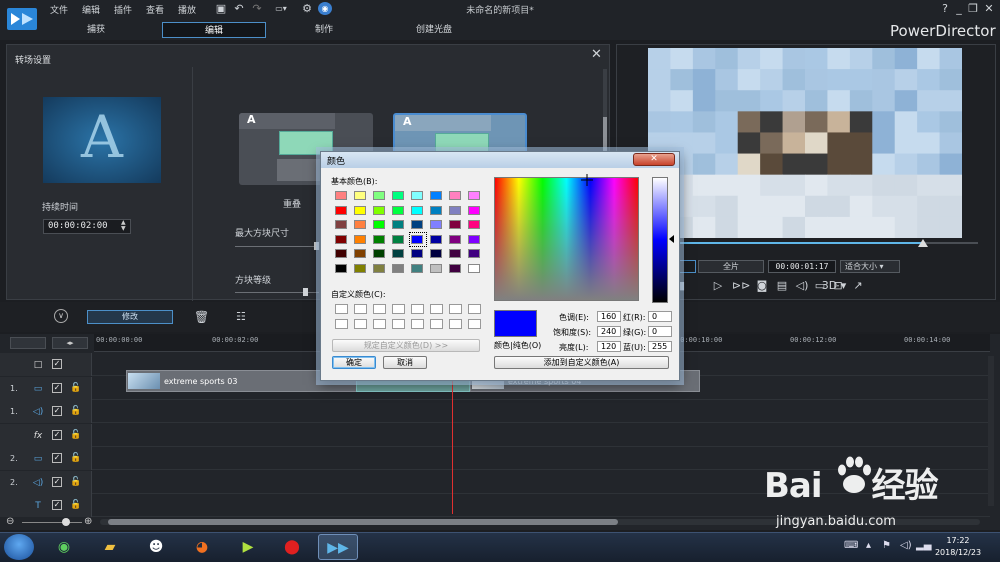 This screenshot has height=562, width=1000. What do you see at coordinates (202, 547) in the screenshot?
I see `taskbar-firefox-icon: ◕` at bounding box center [202, 547].